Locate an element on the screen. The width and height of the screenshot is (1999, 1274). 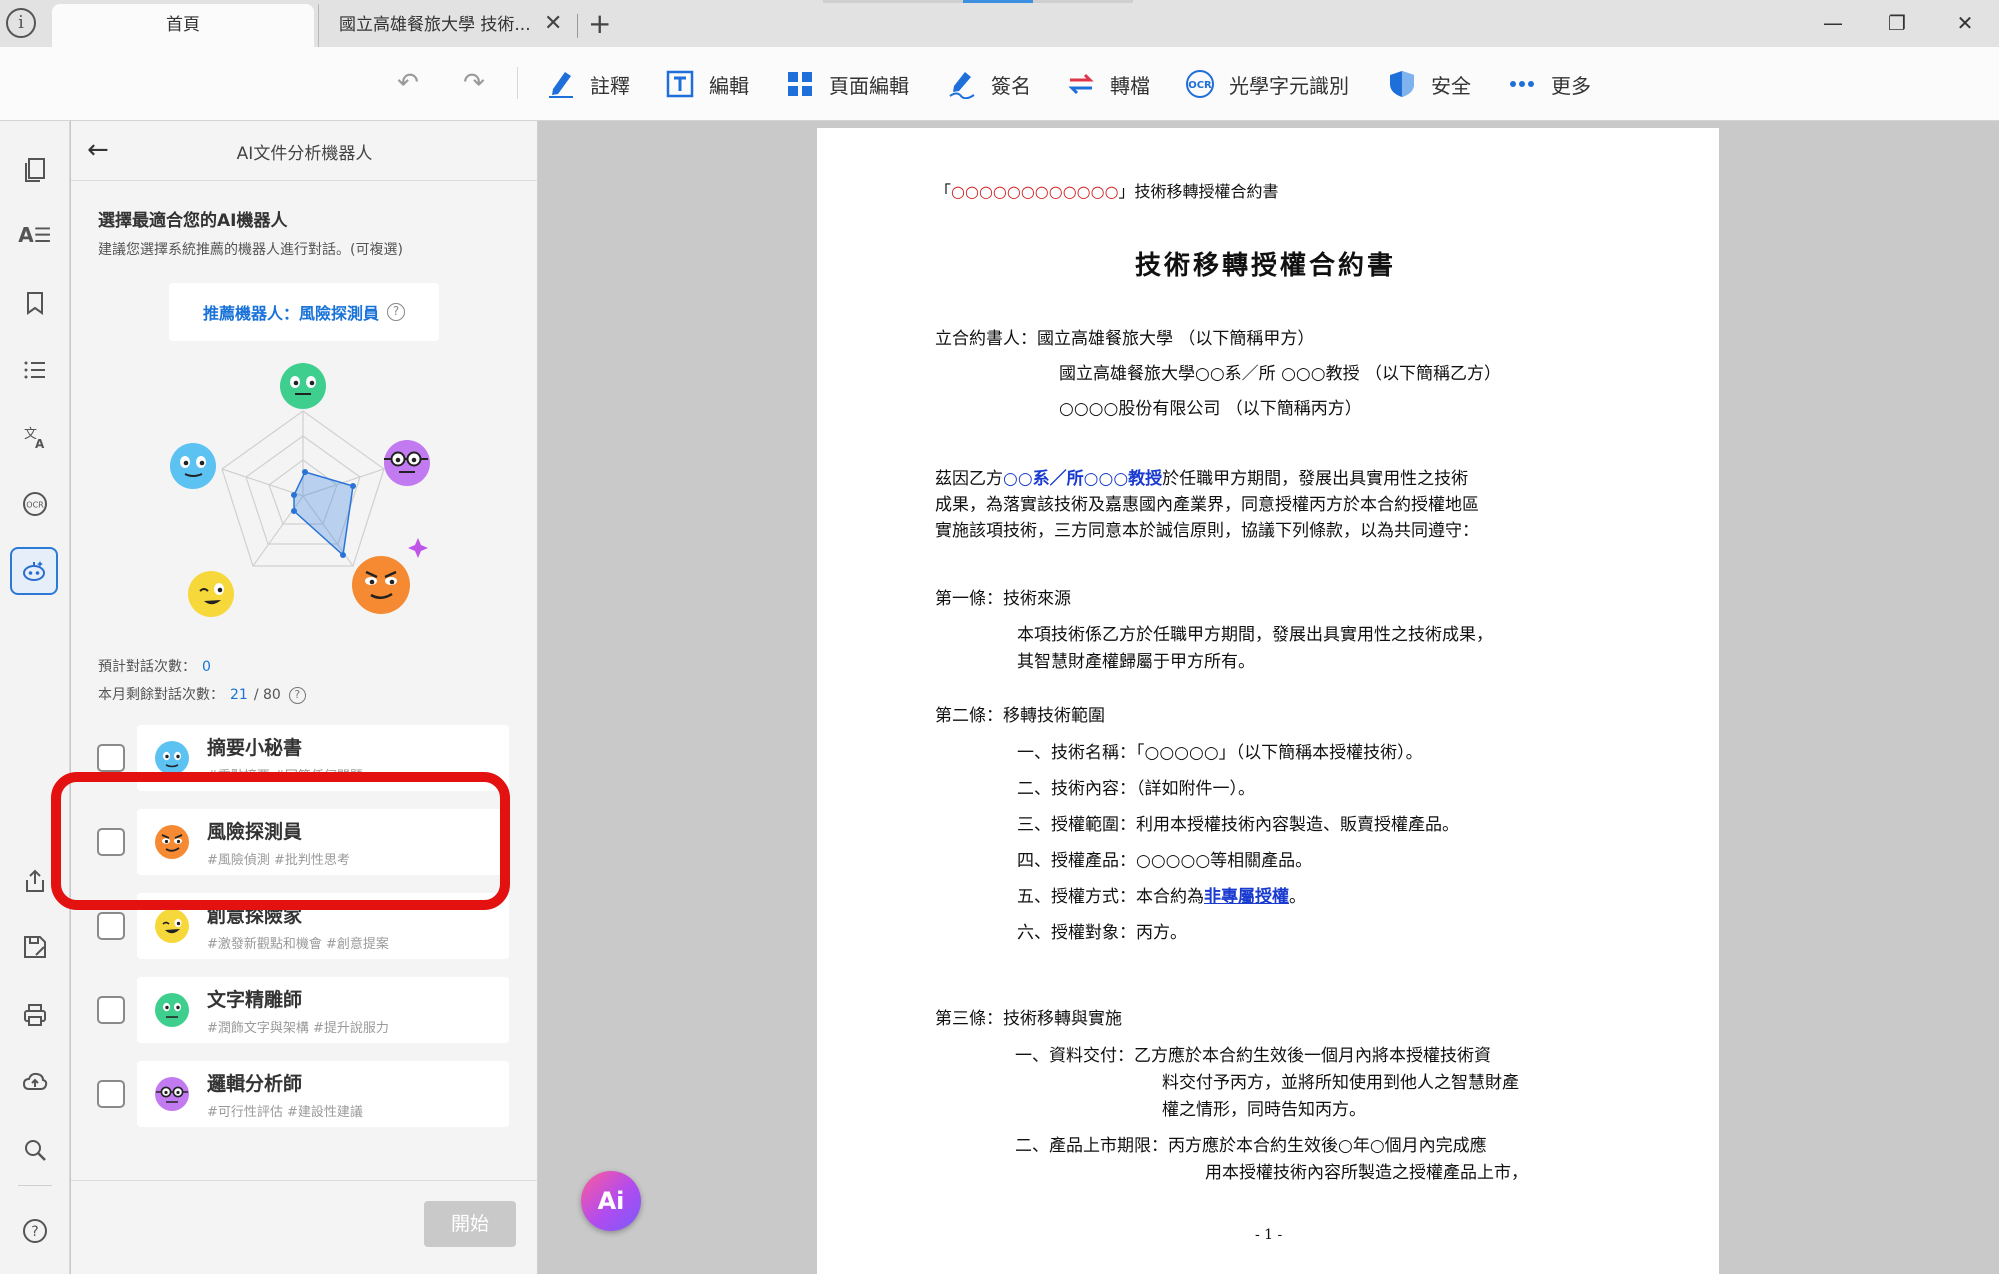
close-tab-icon: ✕ is located at coordinates (553, 24).